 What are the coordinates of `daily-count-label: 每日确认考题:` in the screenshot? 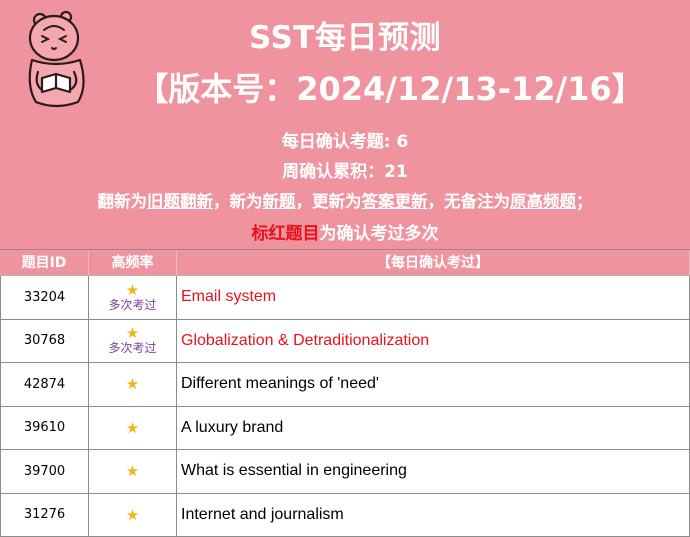 It's located at (339, 142).